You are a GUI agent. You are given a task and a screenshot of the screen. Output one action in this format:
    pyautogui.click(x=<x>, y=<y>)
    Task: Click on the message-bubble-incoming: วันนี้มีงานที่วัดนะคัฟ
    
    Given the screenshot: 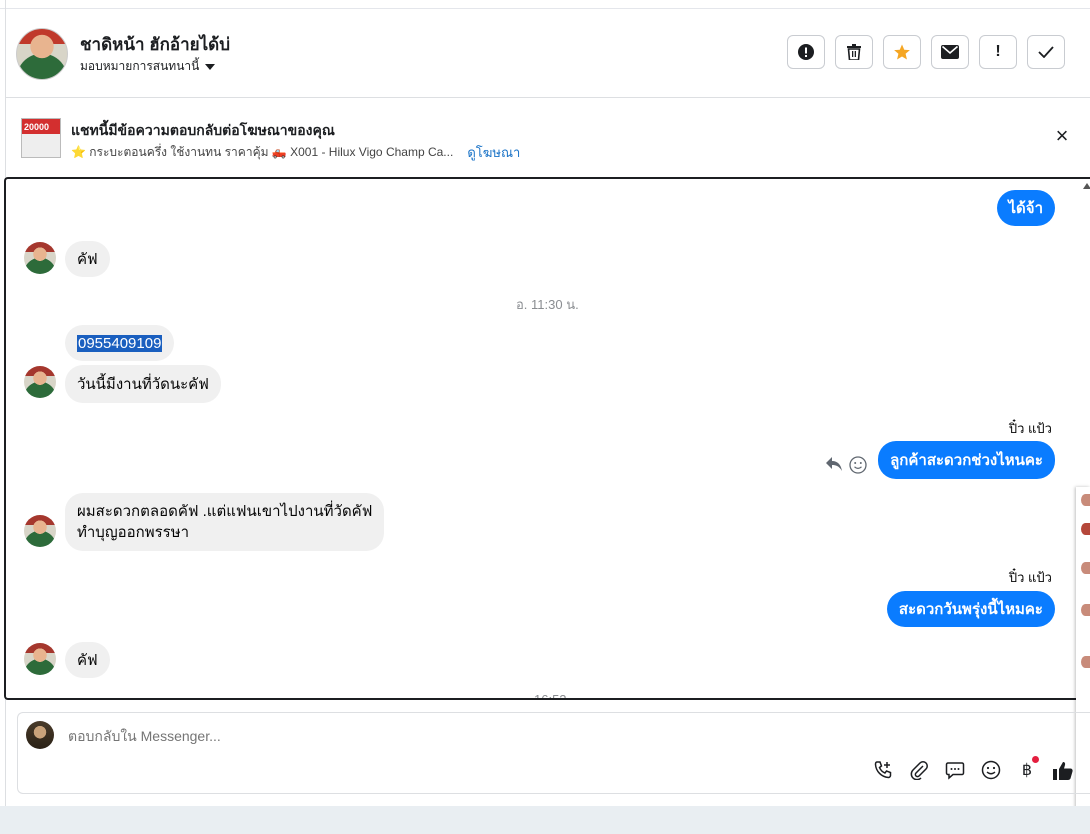 What is the action you would take?
    pyautogui.click(x=143, y=384)
    